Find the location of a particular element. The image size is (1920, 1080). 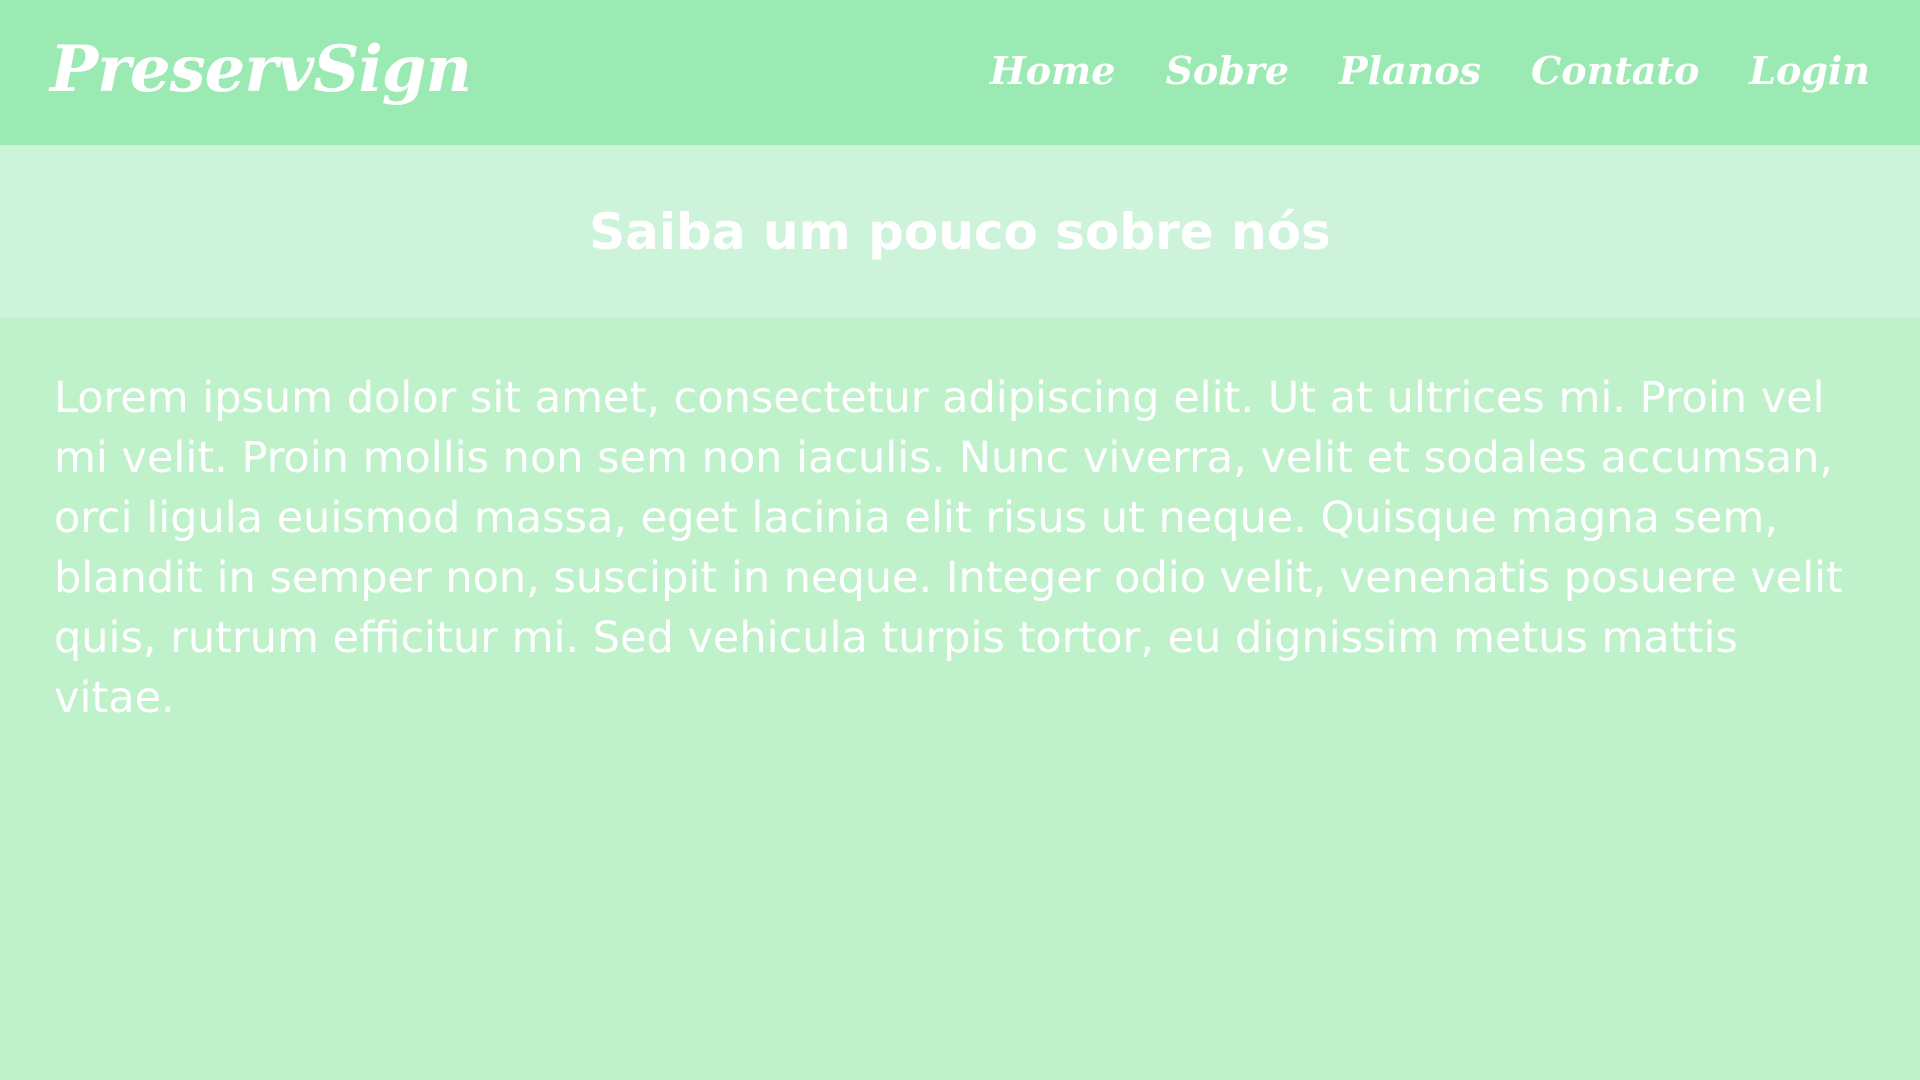

page-title: Saiba um pouco sobre nós is located at coordinates (960, 231).